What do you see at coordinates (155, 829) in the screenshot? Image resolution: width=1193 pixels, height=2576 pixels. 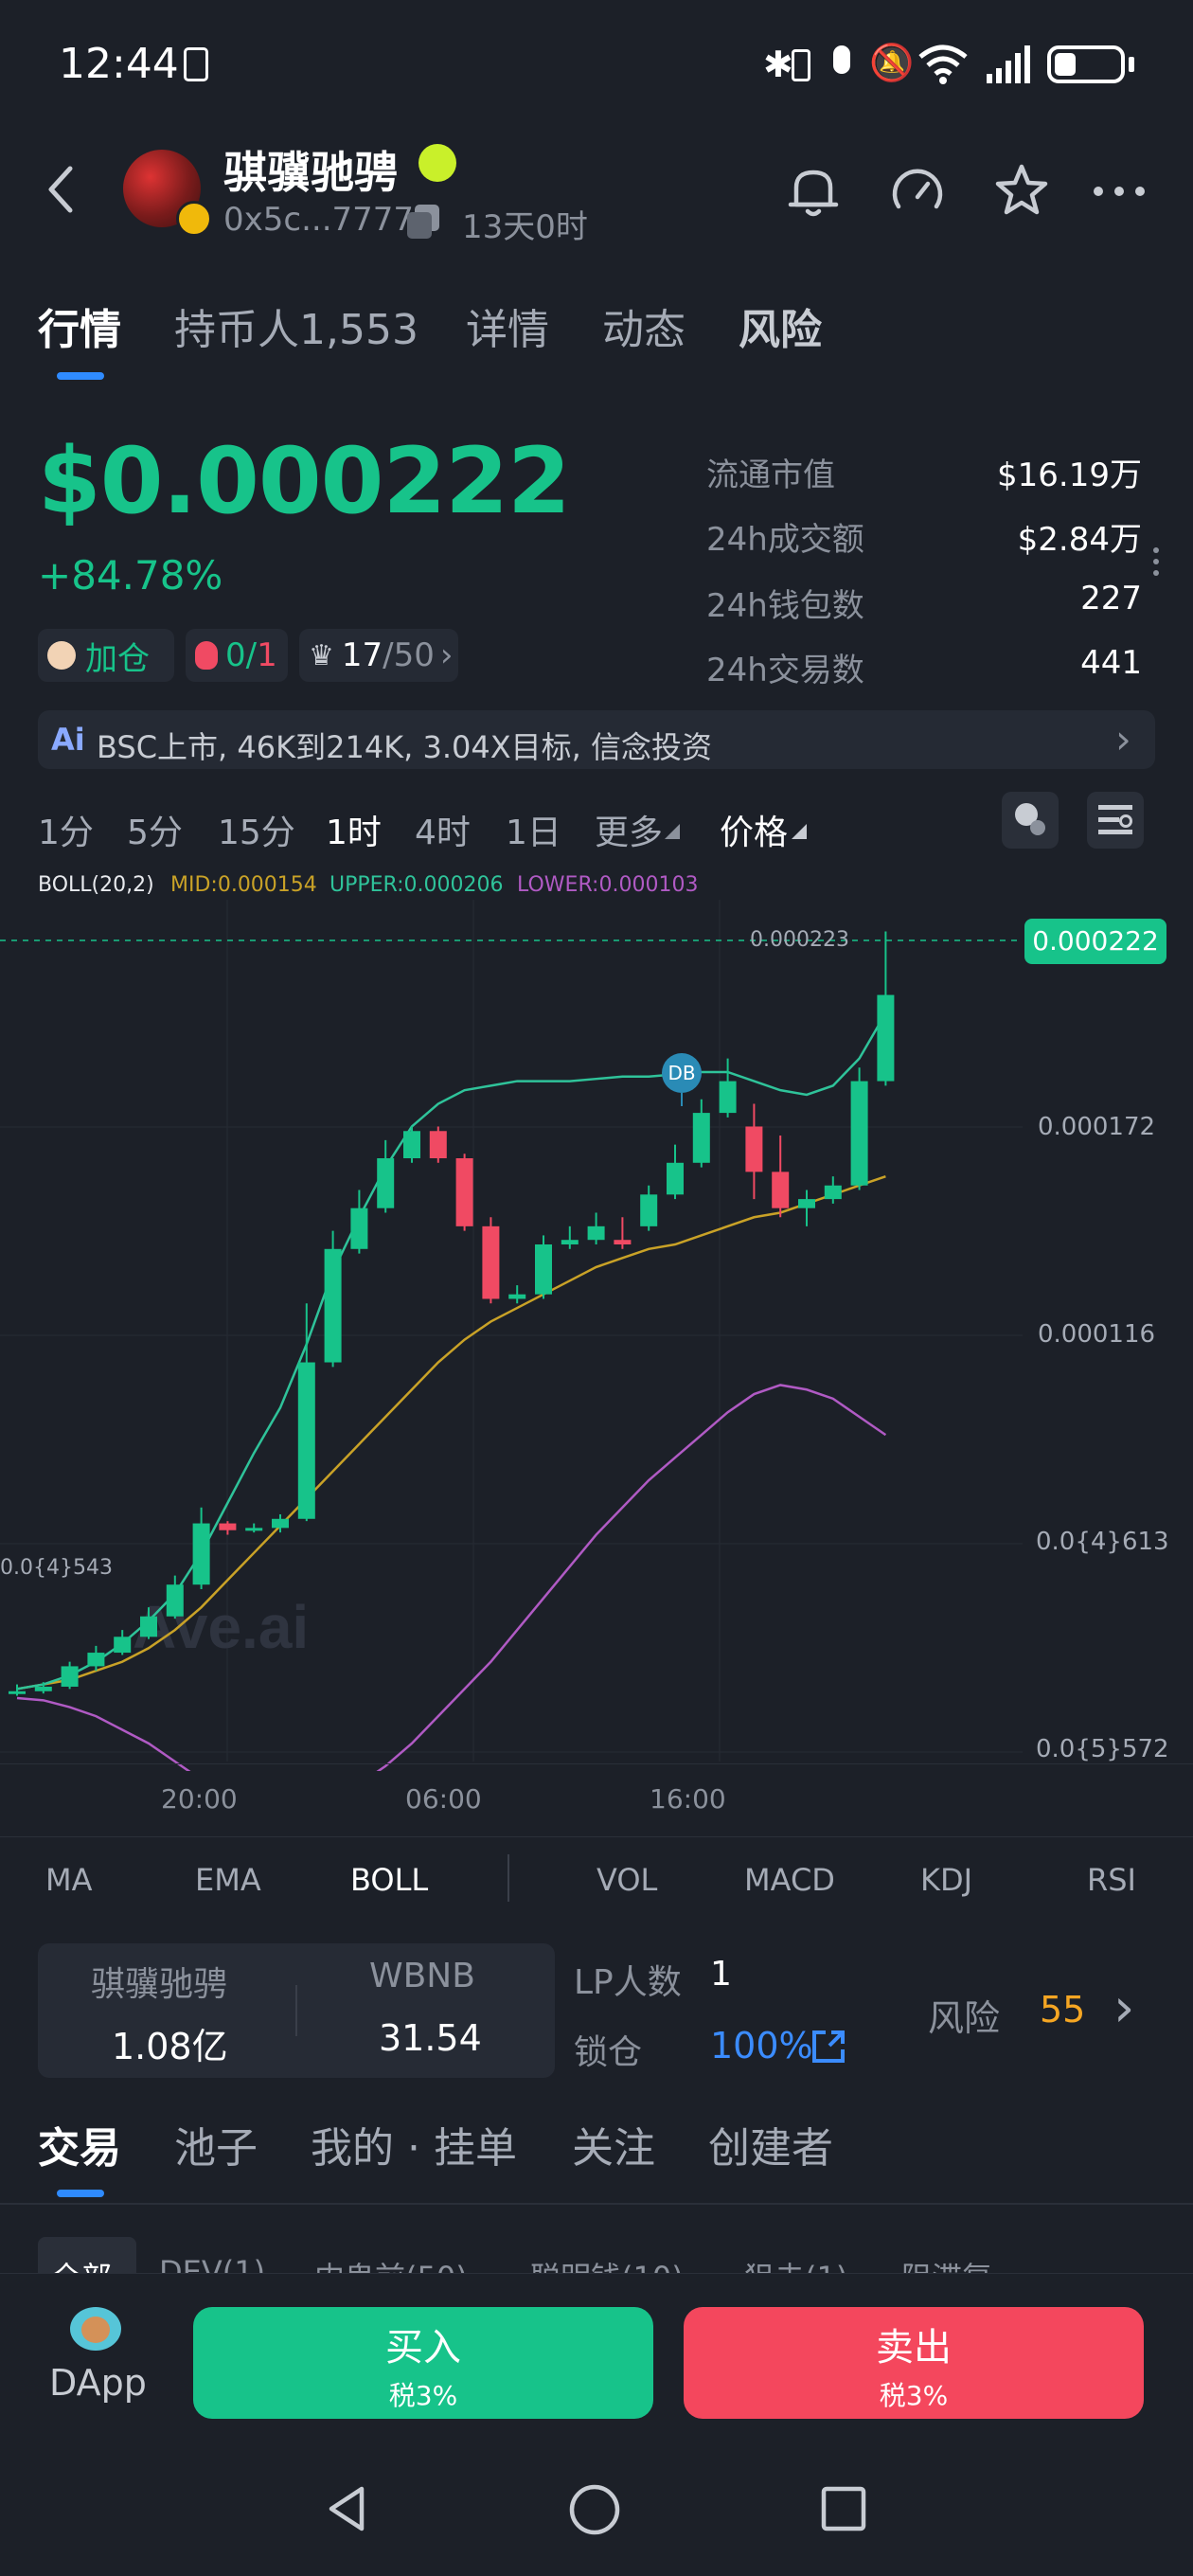 I see `interval-5m: 5分` at bounding box center [155, 829].